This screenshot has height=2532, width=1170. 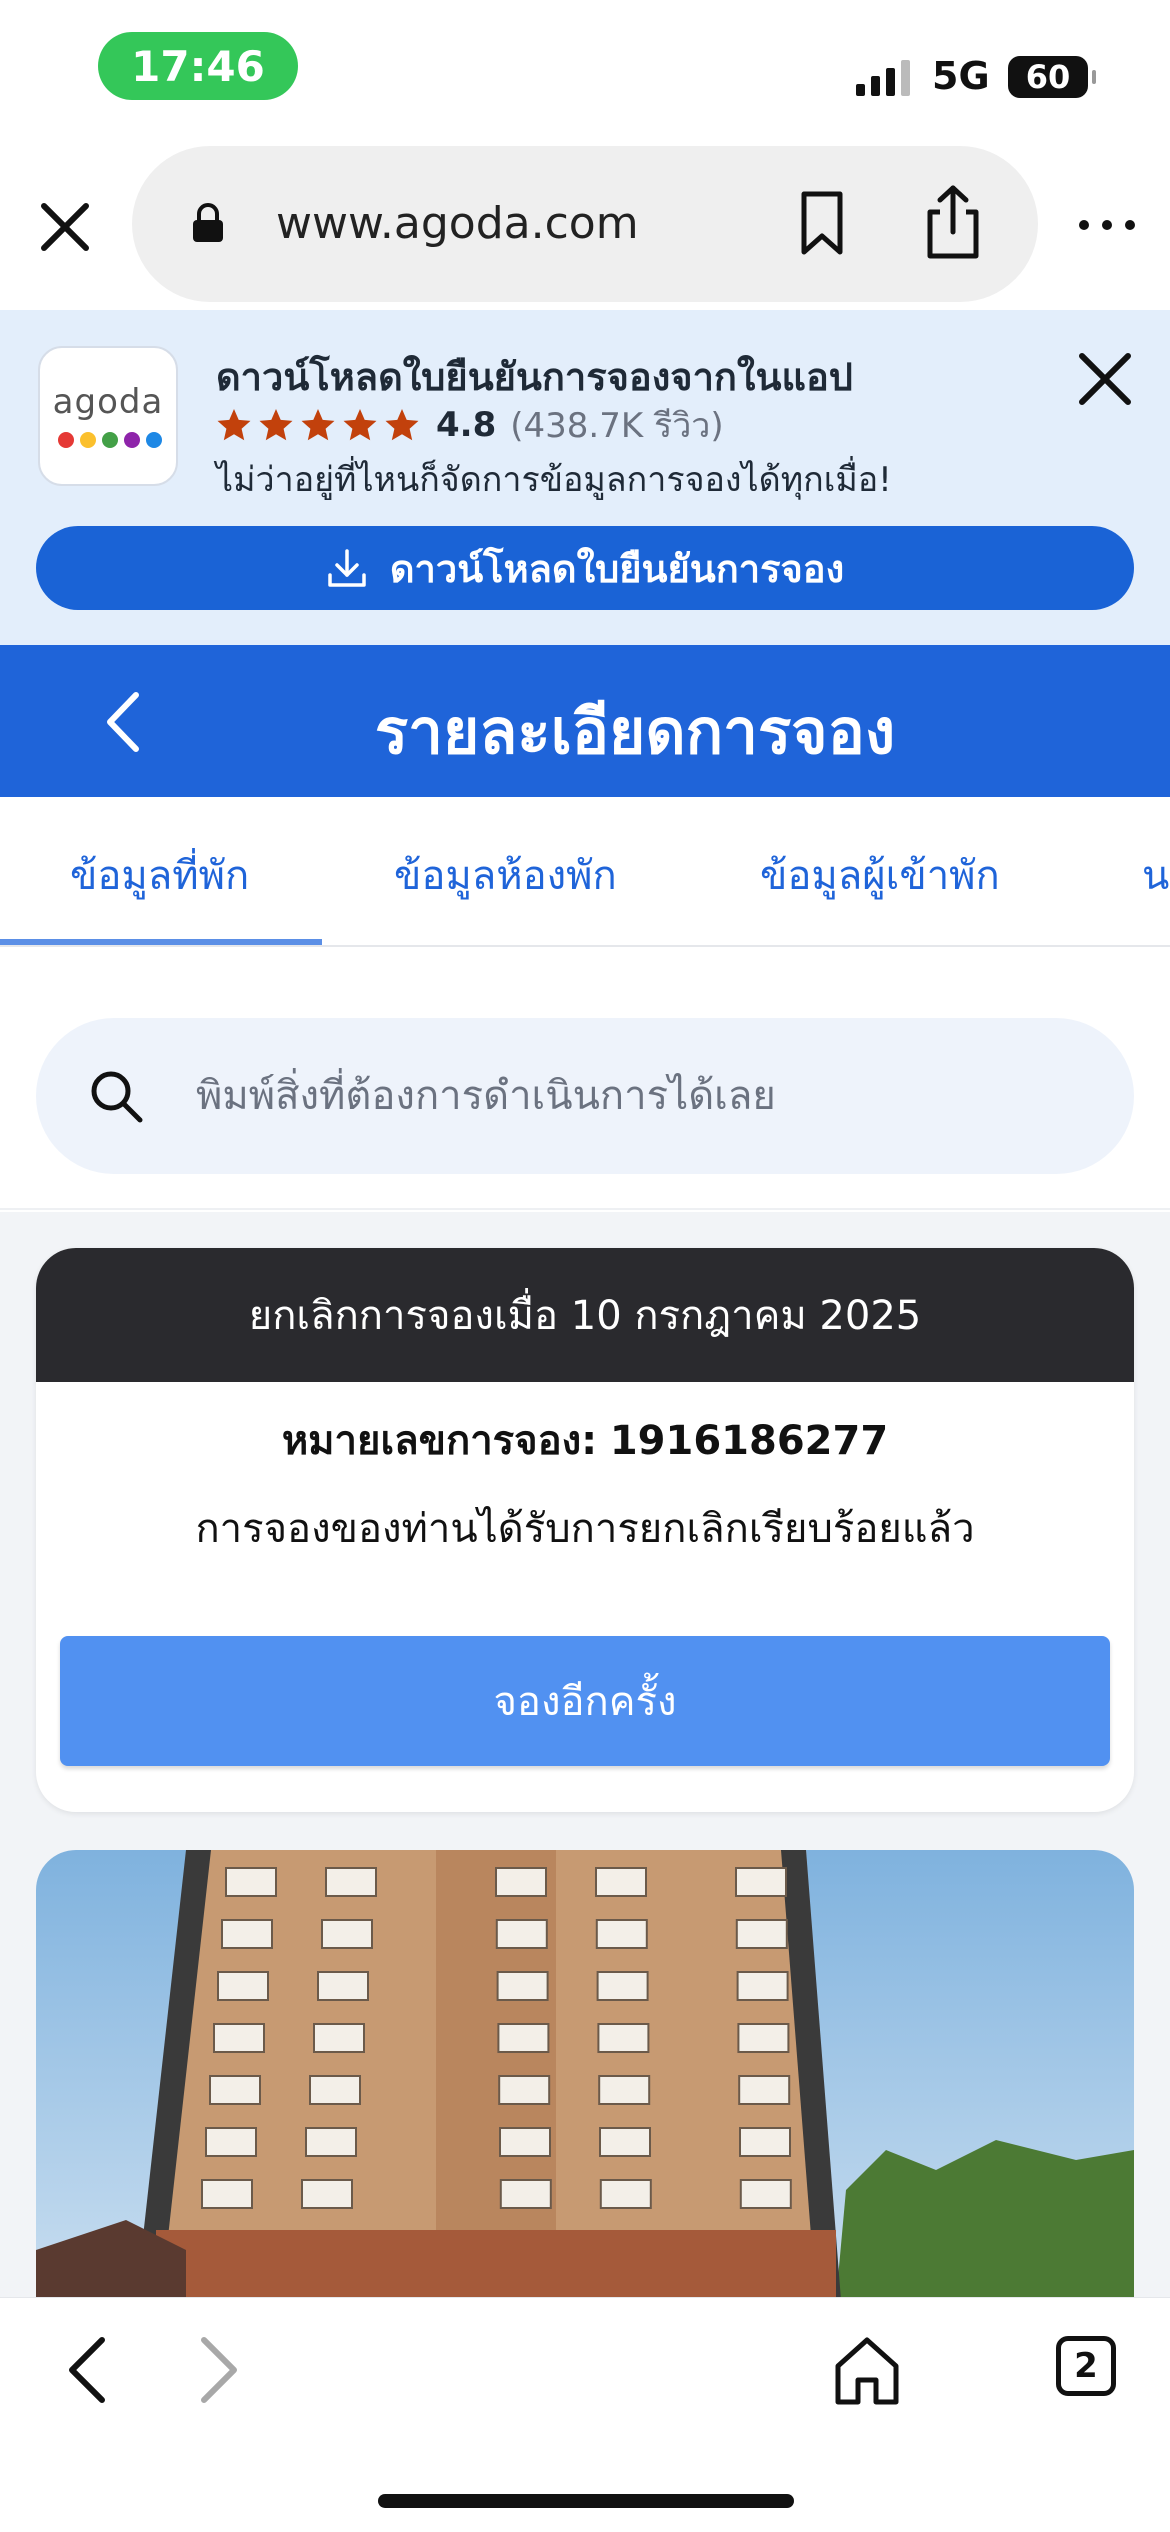 What do you see at coordinates (1052, 77) in the screenshot?
I see `battery-icon: 60` at bounding box center [1052, 77].